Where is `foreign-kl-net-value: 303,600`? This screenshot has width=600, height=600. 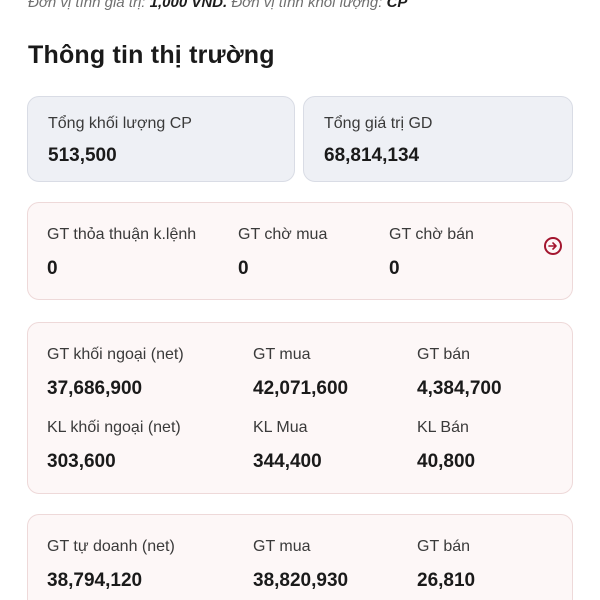 foreign-kl-net-value: 303,600 is located at coordinates (81, 461).